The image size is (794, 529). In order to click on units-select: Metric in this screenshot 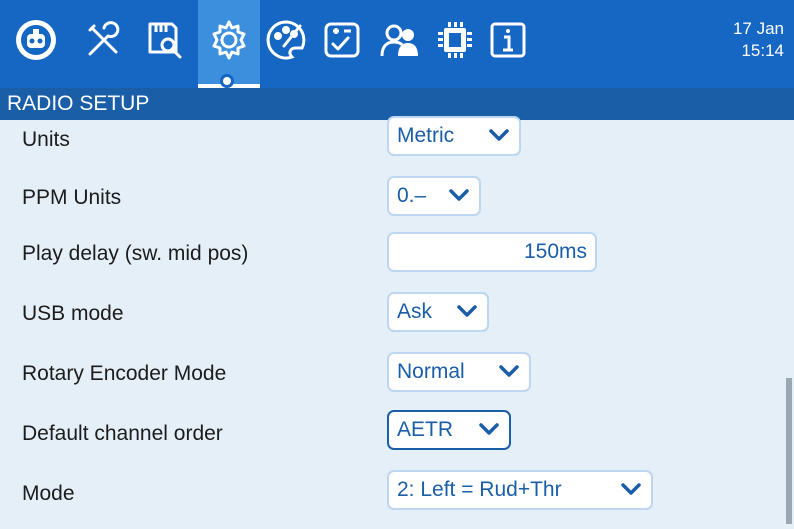, I will do `click(454, 136)`.